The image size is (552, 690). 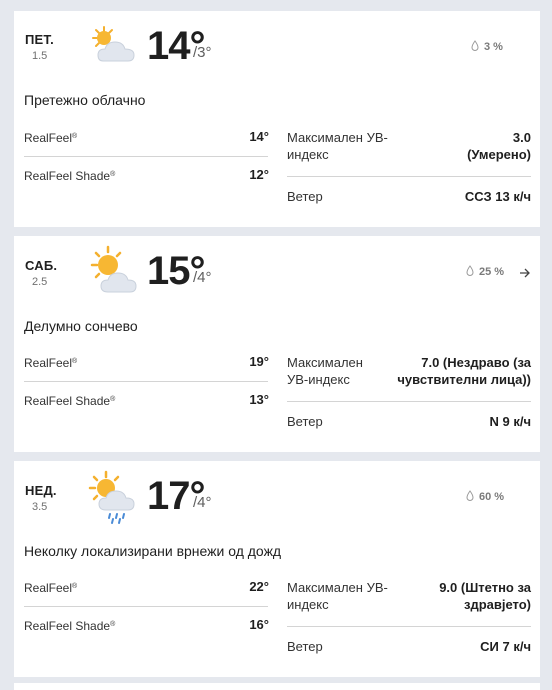 I want to click on temp-low: /3°, so click(x=202, y=52).